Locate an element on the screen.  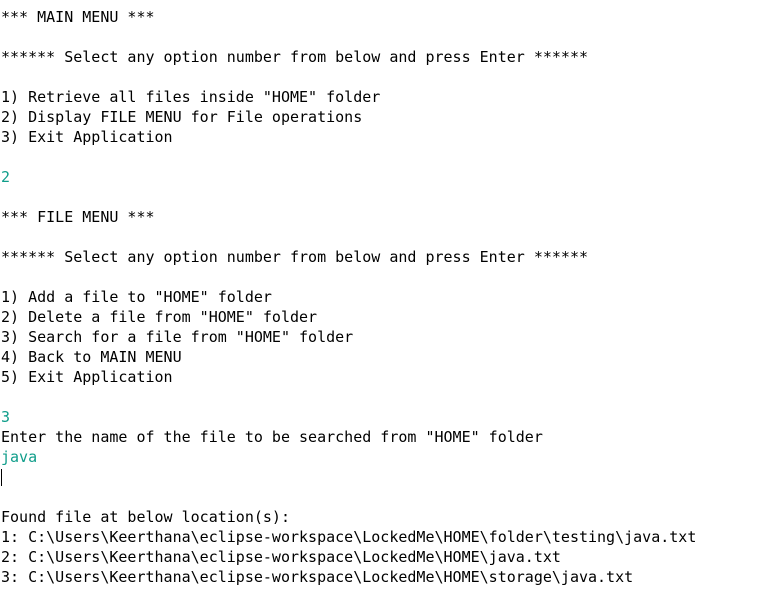
text-cursor is located at coordinates (1, 477).